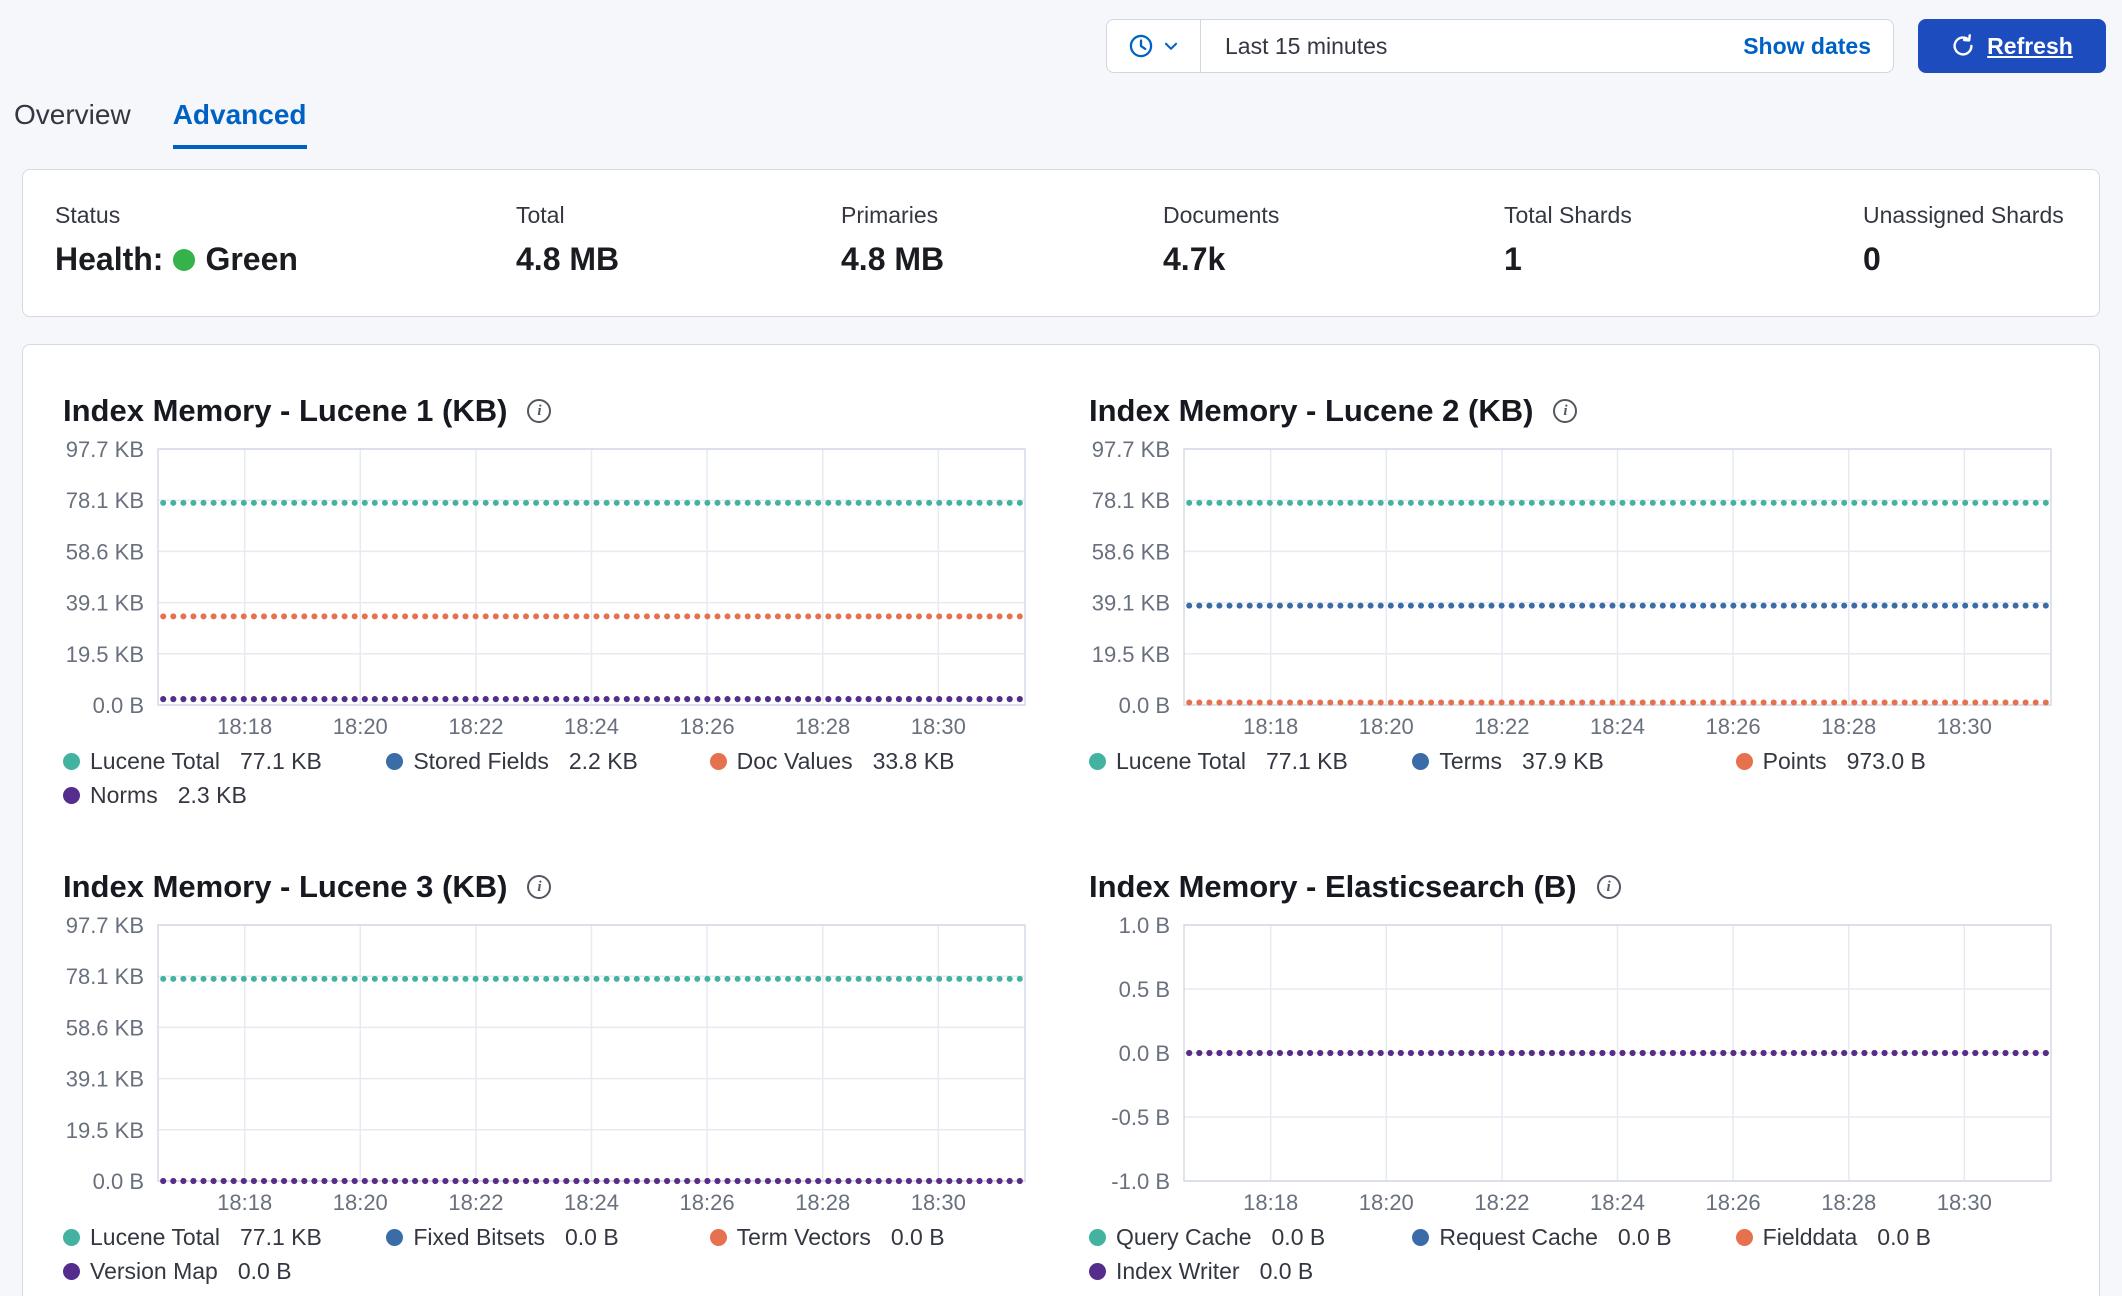  I want to click on legend-item: Doc Values 33.8 KB, so click(871, 761).